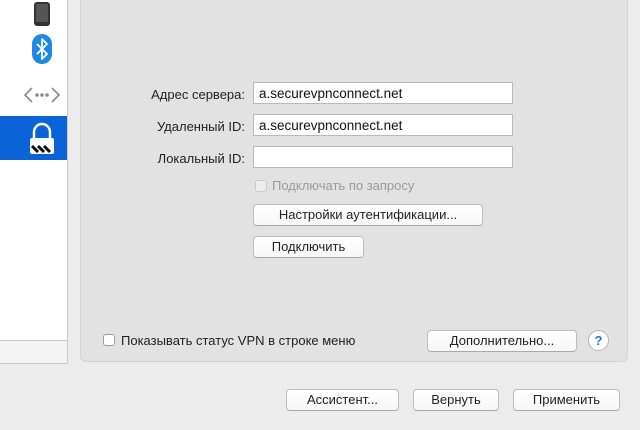 Image resolution: width=640 pixels, height=430 pixels. Describe the element at coordinates (201, 158) in the screenshot. I see `local-id-label: Локальный ID:` at that location.